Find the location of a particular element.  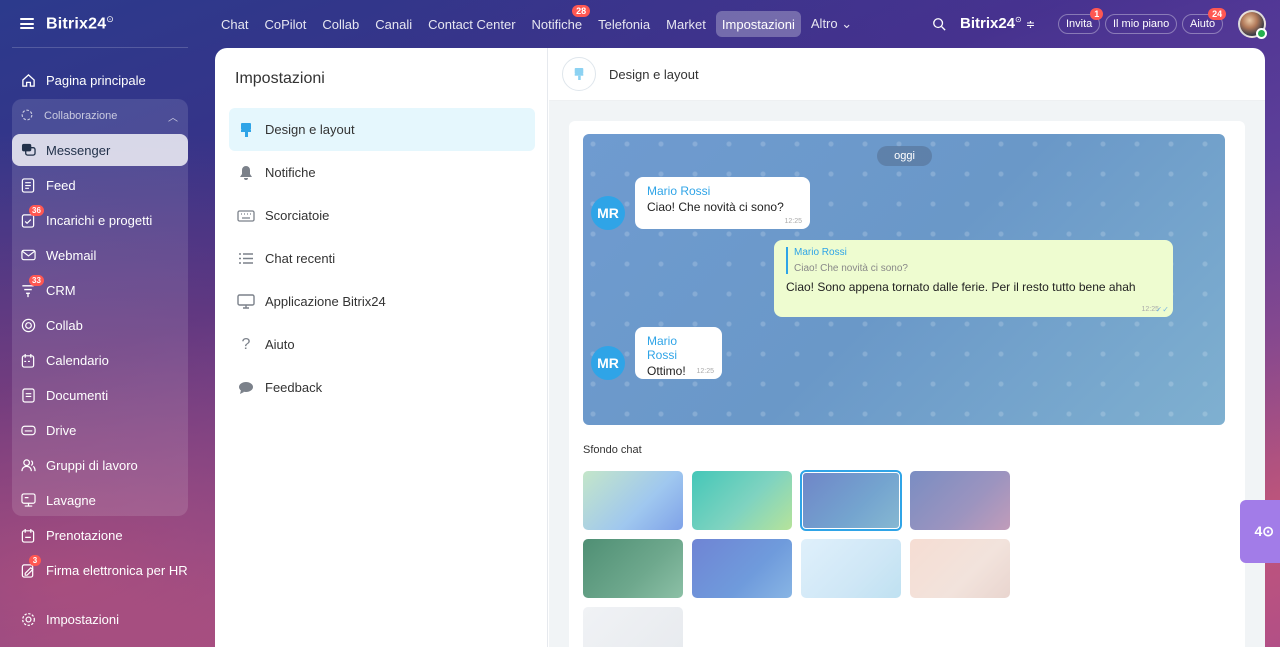

menu-desktop-app: Applicazione Bitrix24 is located at coordinates (382, 301).